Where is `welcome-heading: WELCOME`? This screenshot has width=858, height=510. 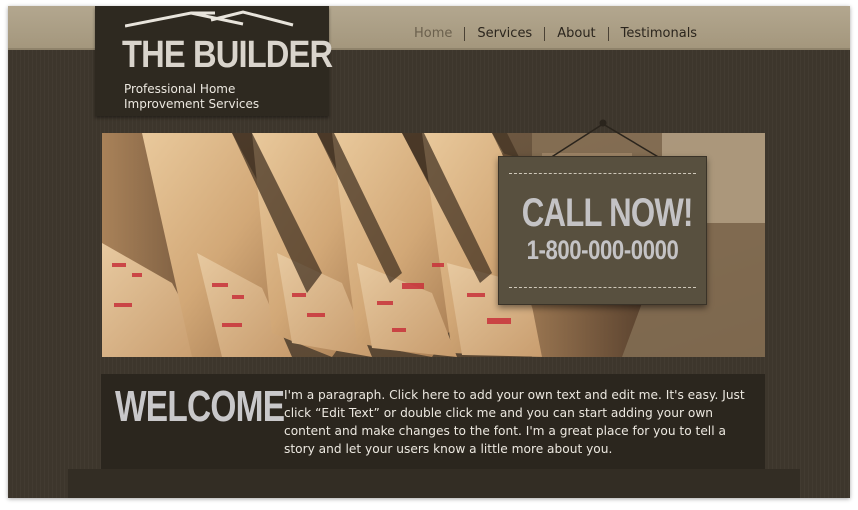 welcome-heading: WELCOME is located at coordinates (200, 406).